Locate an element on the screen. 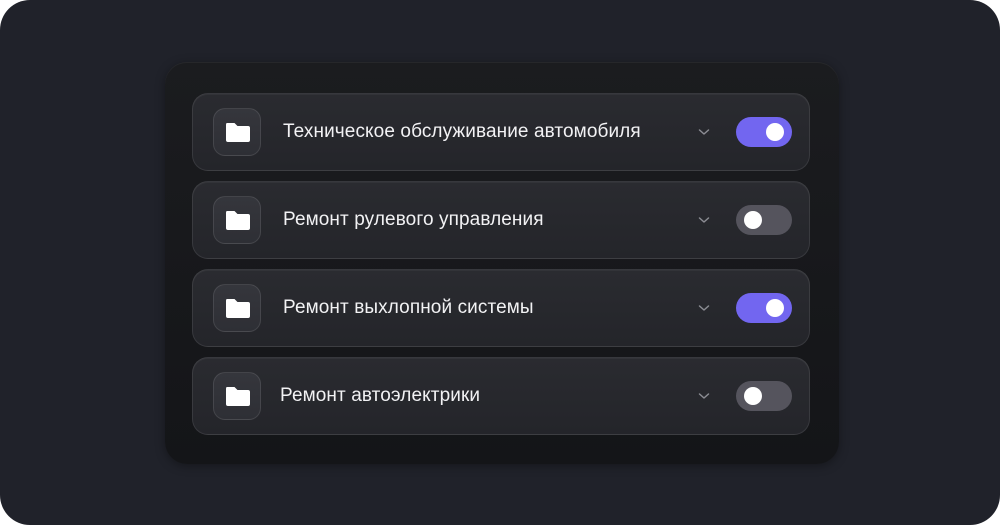 This screenshot has height=525, width=1000. service-label: Ремонт рулевого управления is located at coordinates (413, 219).